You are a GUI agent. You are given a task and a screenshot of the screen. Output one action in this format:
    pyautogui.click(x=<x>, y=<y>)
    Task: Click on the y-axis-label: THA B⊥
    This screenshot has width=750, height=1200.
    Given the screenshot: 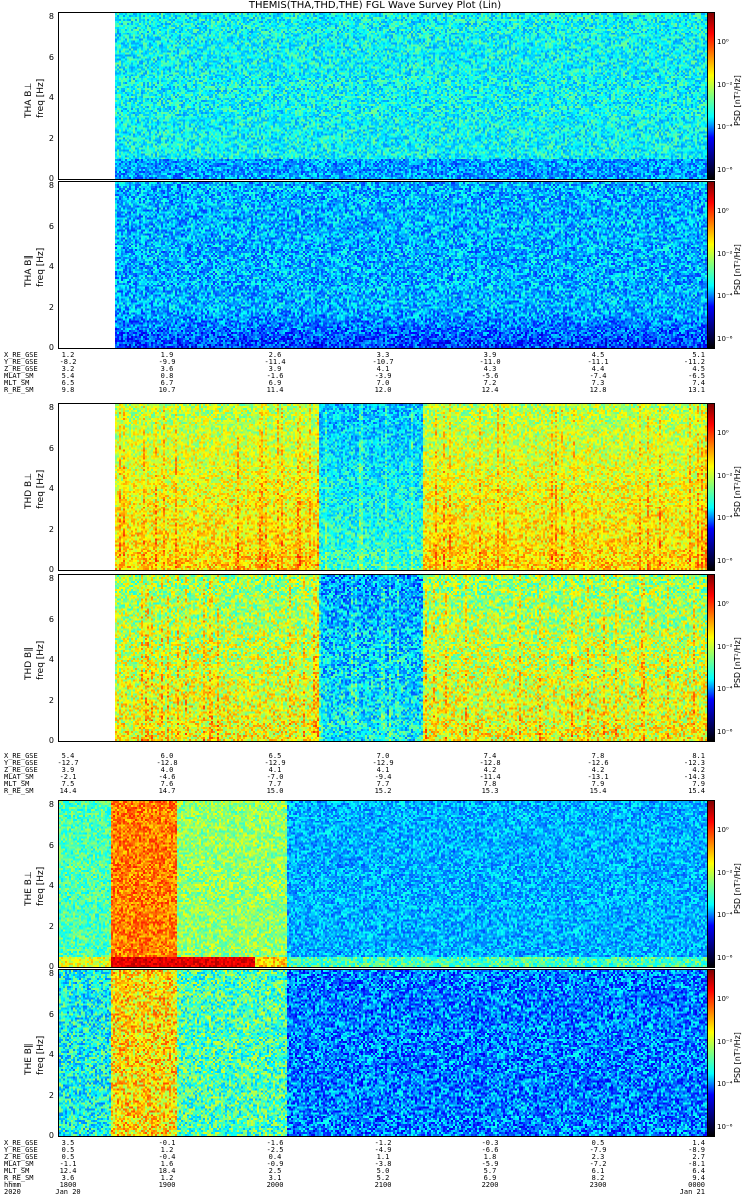 What is the action you would take?
    pyautogui.click(x=29, y=100)
    